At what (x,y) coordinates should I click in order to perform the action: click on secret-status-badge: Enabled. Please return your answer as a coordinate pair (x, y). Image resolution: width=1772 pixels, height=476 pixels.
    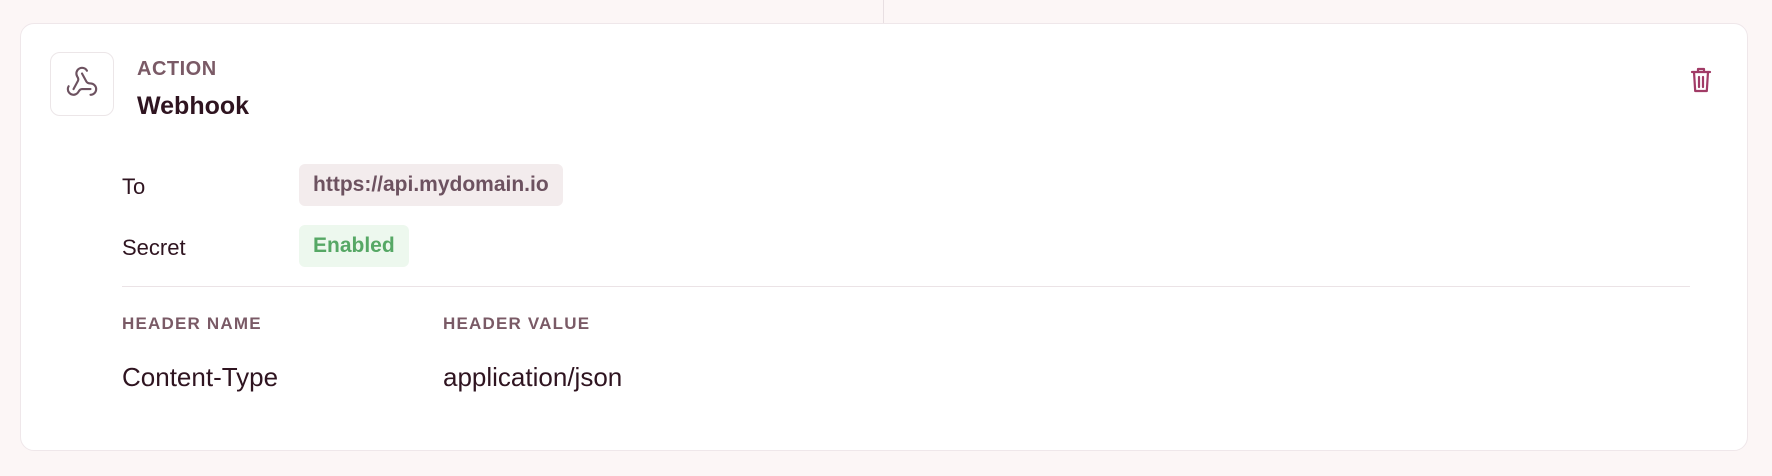
    Looking at the image, I should click on (354, 246).